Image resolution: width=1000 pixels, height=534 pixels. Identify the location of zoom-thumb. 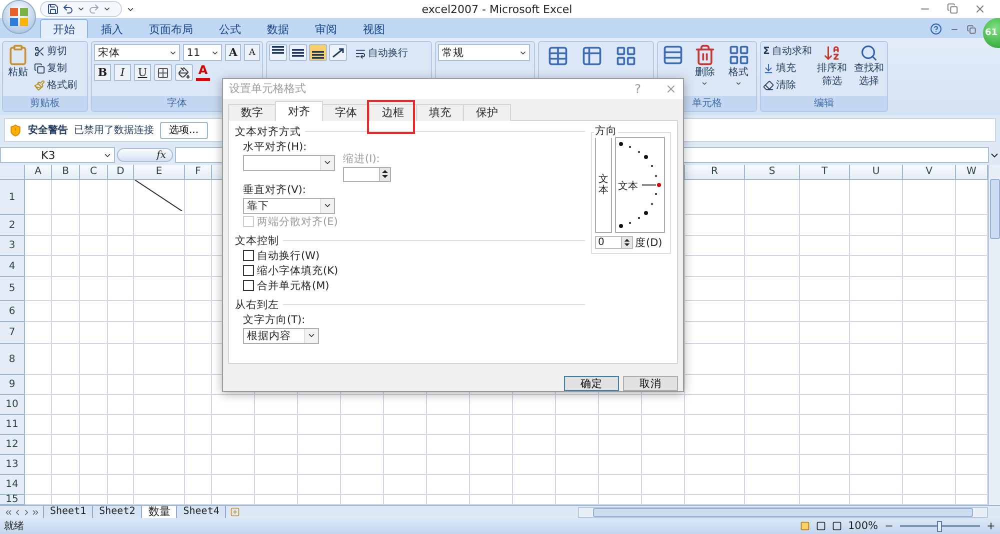
(939, 526).